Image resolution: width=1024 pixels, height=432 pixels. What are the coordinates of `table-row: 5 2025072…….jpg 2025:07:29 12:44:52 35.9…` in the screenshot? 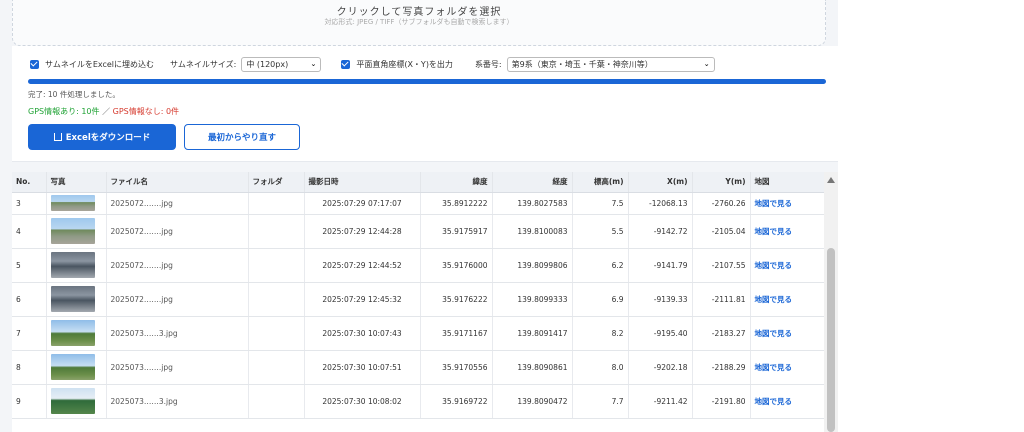 It's located at (418, 265).